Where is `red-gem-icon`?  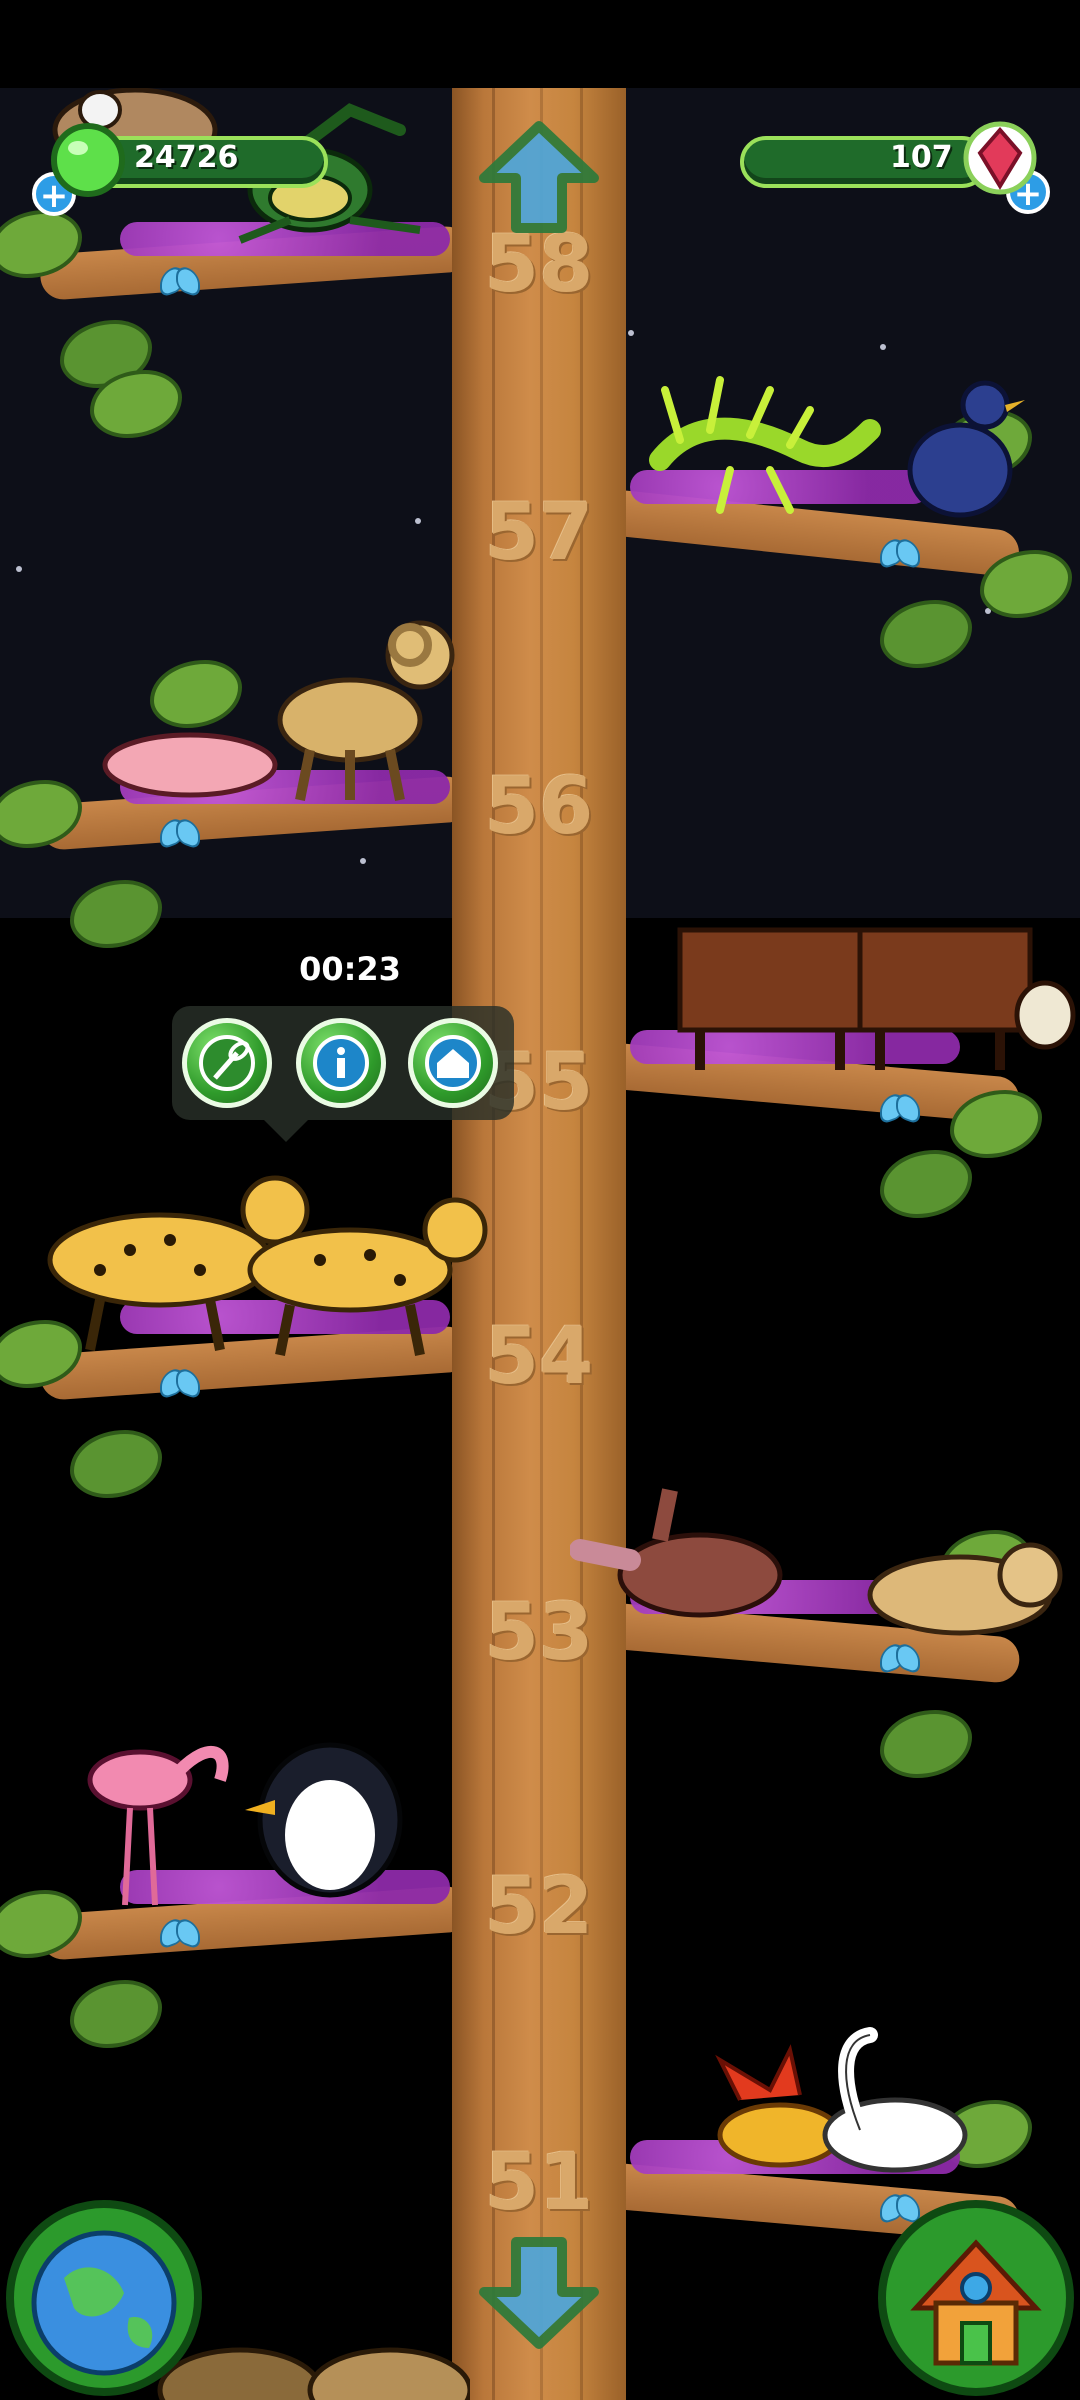
red-gem-icon is located at coordinates (1000, 158).